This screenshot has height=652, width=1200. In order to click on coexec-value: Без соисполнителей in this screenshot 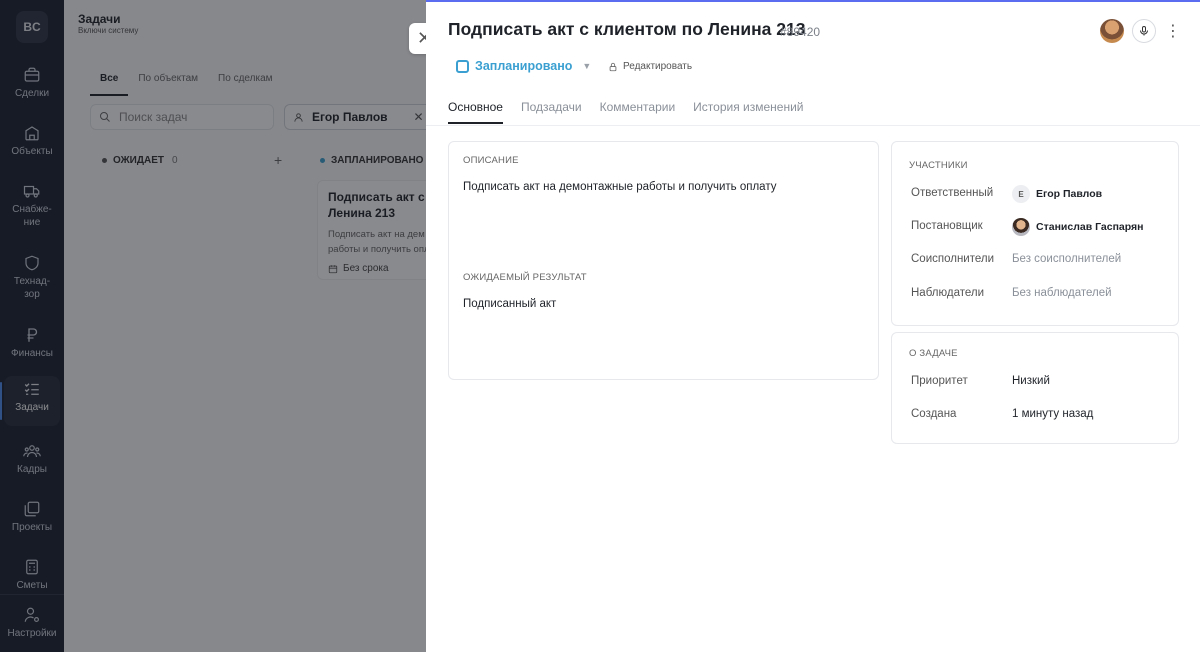, I will do `click(1066, 259)`.